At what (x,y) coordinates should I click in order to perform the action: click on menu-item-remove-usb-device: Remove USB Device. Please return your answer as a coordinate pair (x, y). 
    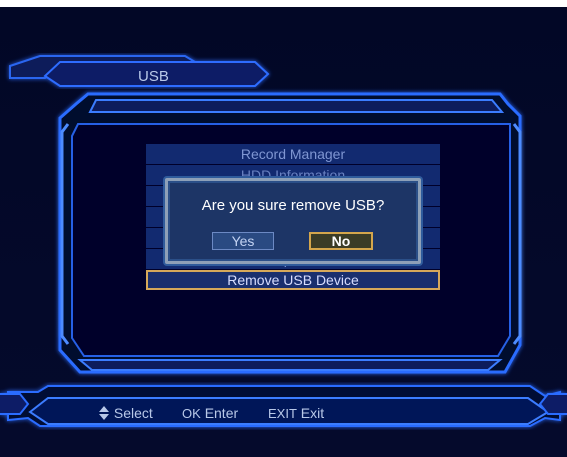
    Looking at the image, I should click on (293, 280).